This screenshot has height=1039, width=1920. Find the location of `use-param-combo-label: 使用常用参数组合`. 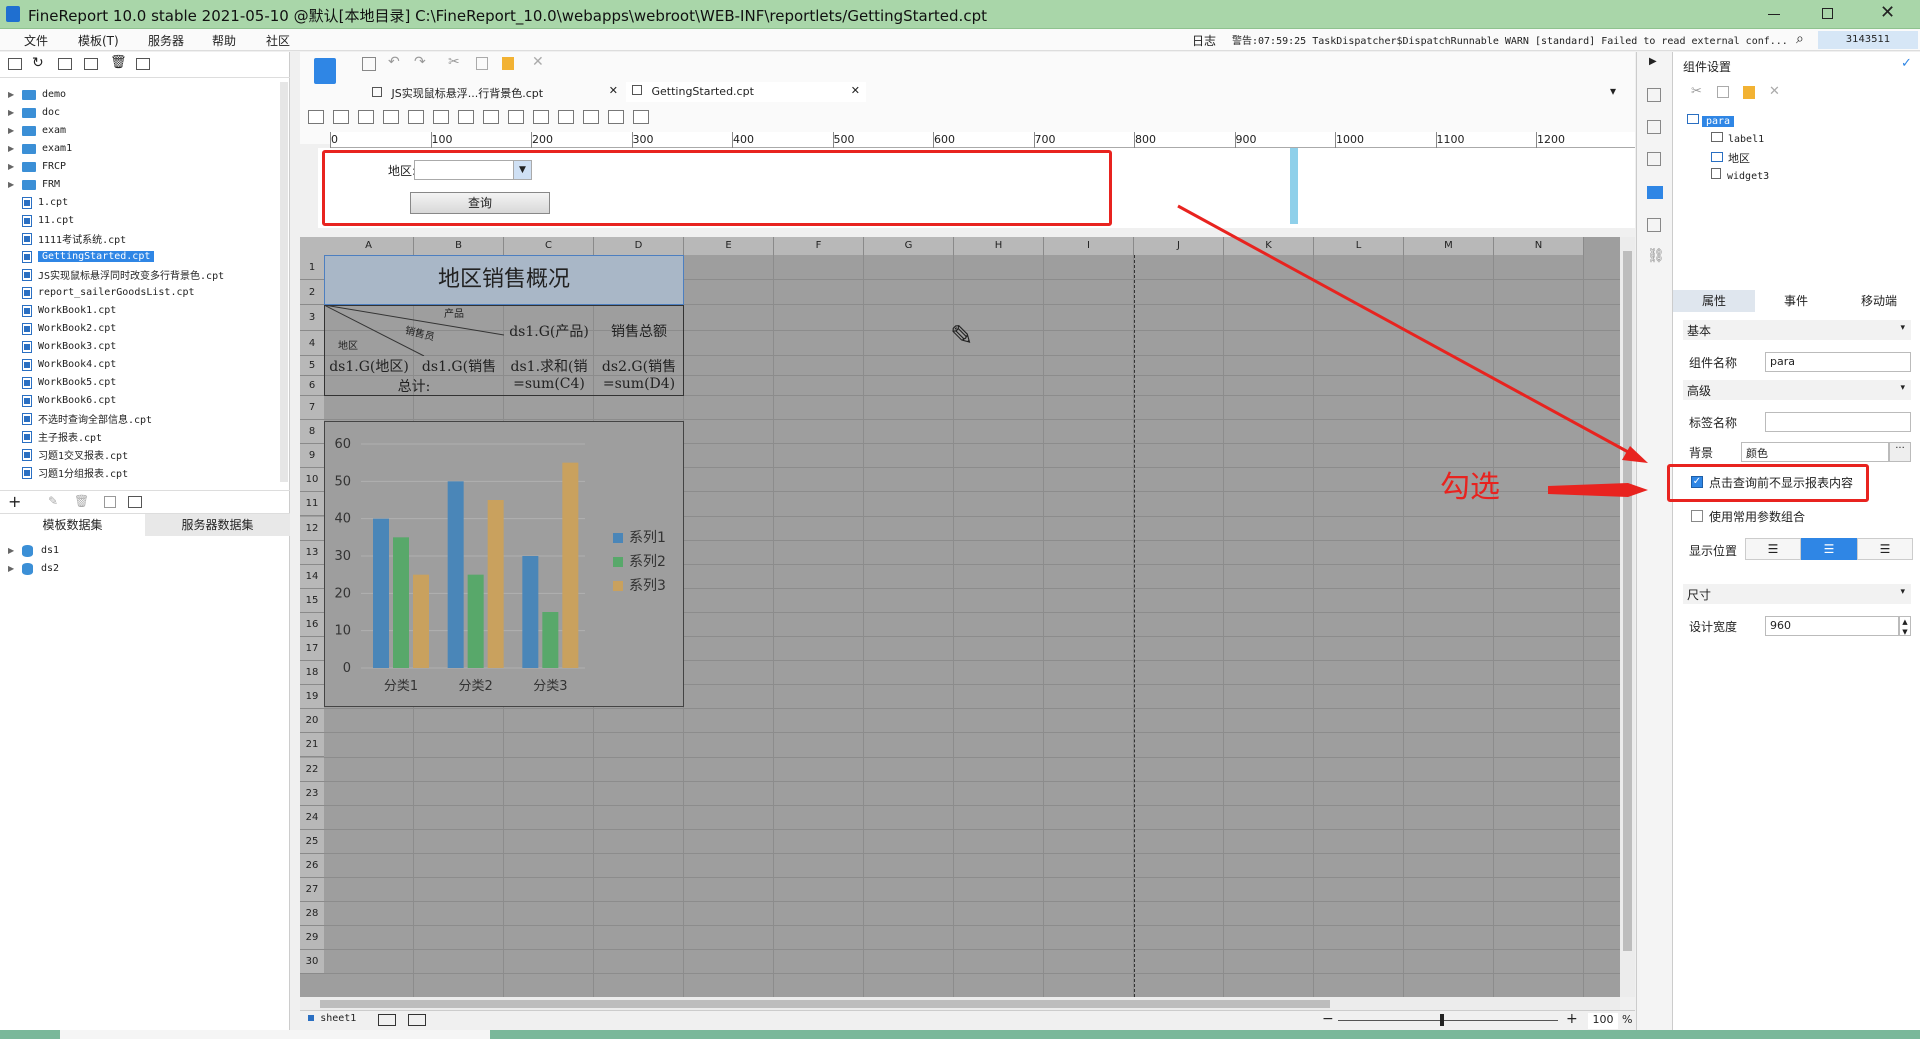

use-param-combo-label: 使用常用参数组合 is located at coordinates (1757, 516).